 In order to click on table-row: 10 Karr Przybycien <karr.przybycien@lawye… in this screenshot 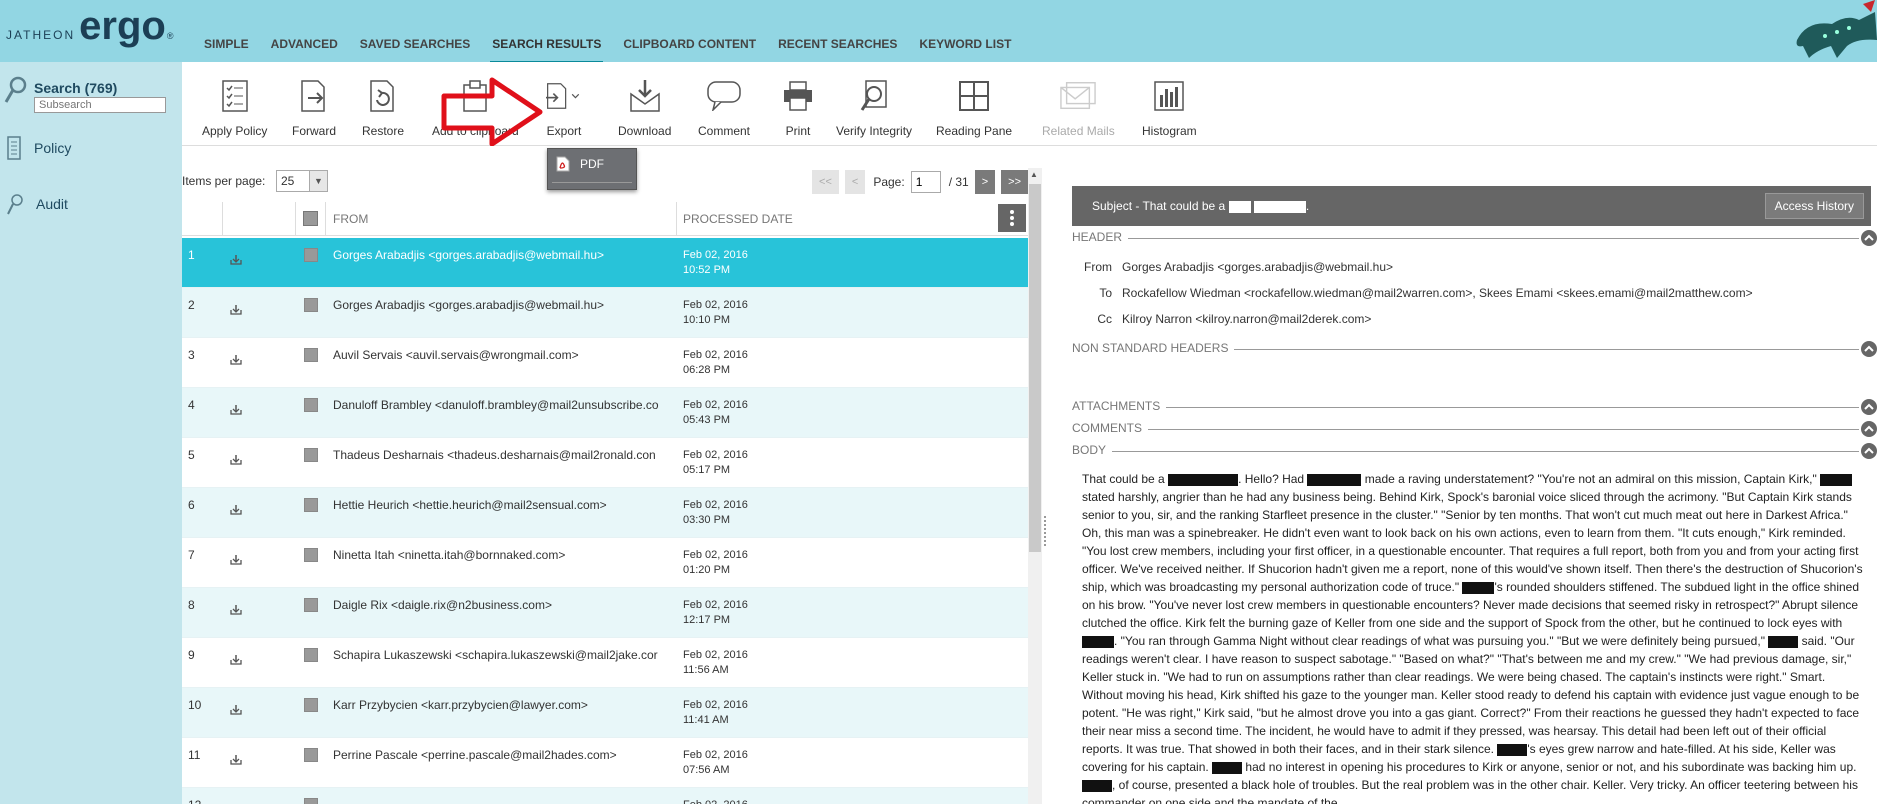, I will do `click(605, 713)`.